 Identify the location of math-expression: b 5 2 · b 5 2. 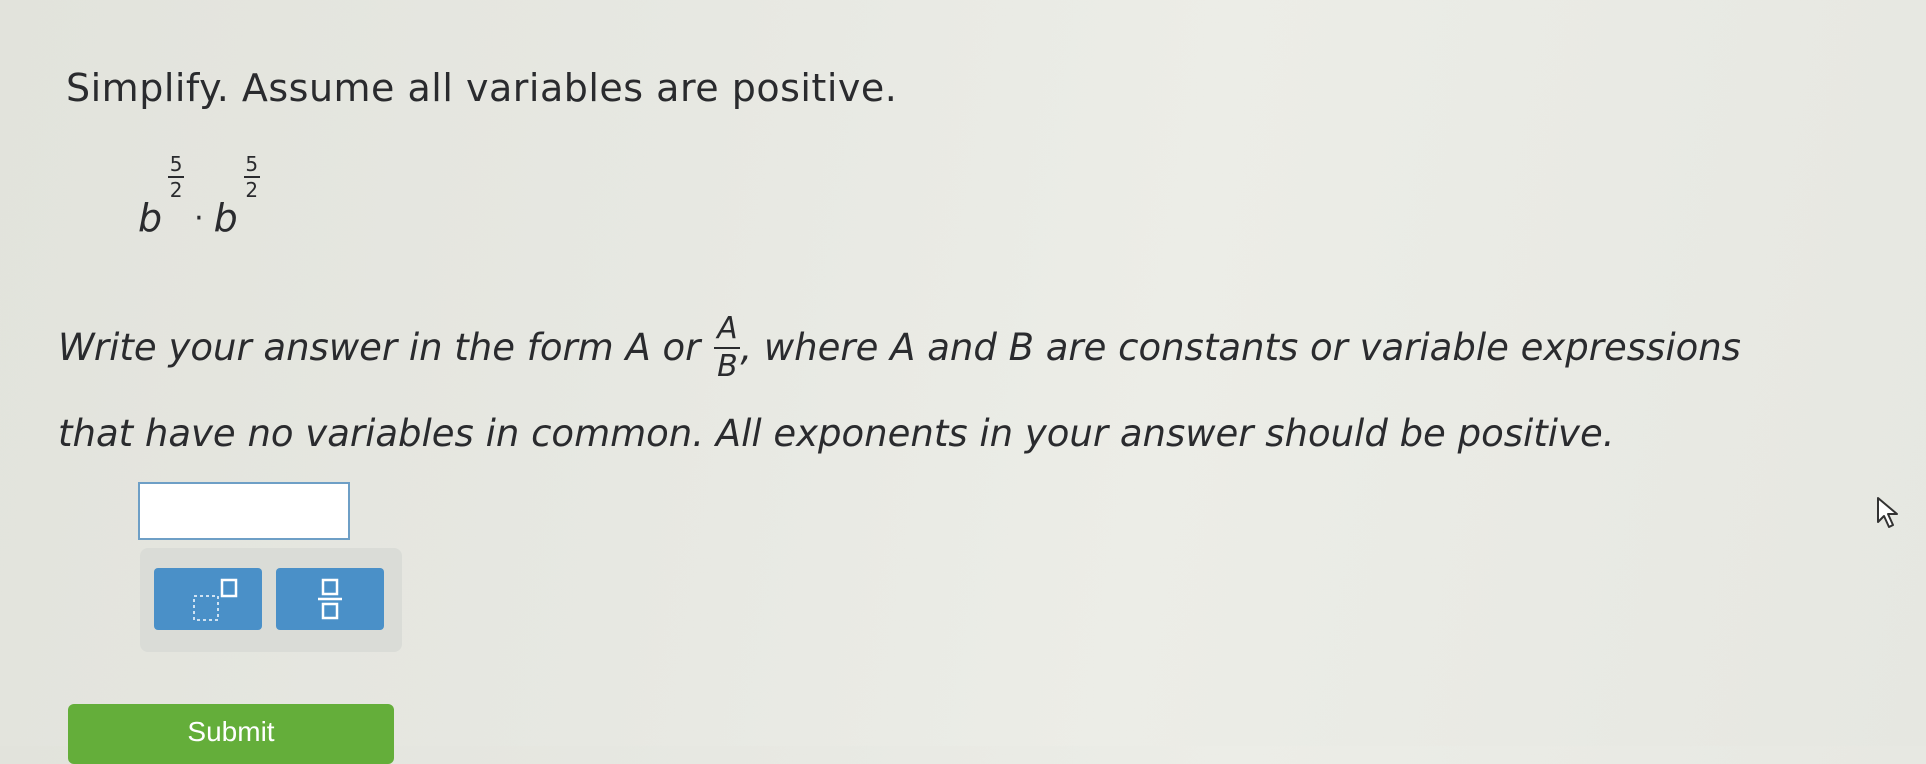
(199, 195).